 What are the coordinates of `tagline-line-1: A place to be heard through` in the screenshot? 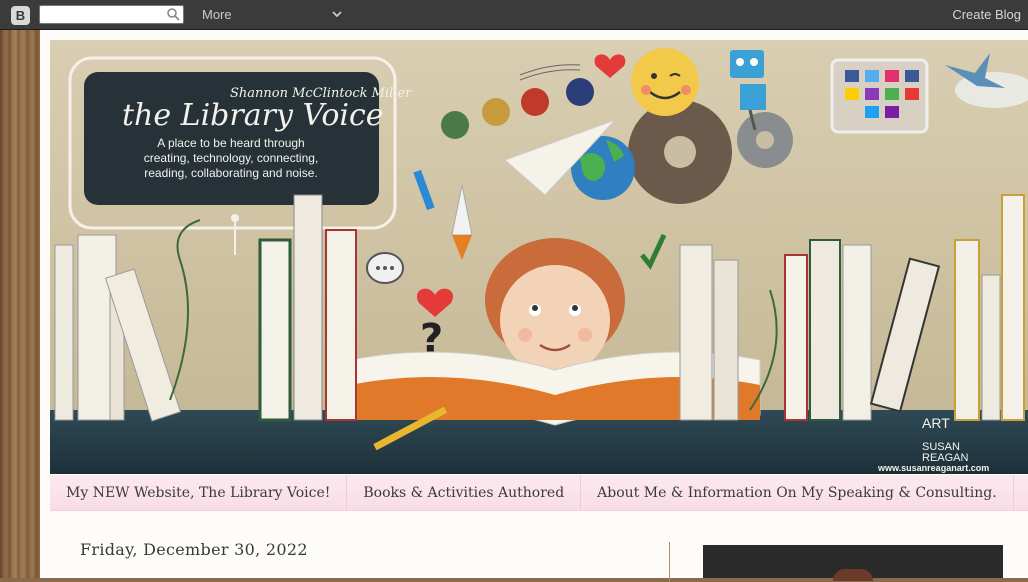 It's located at (230, 143).